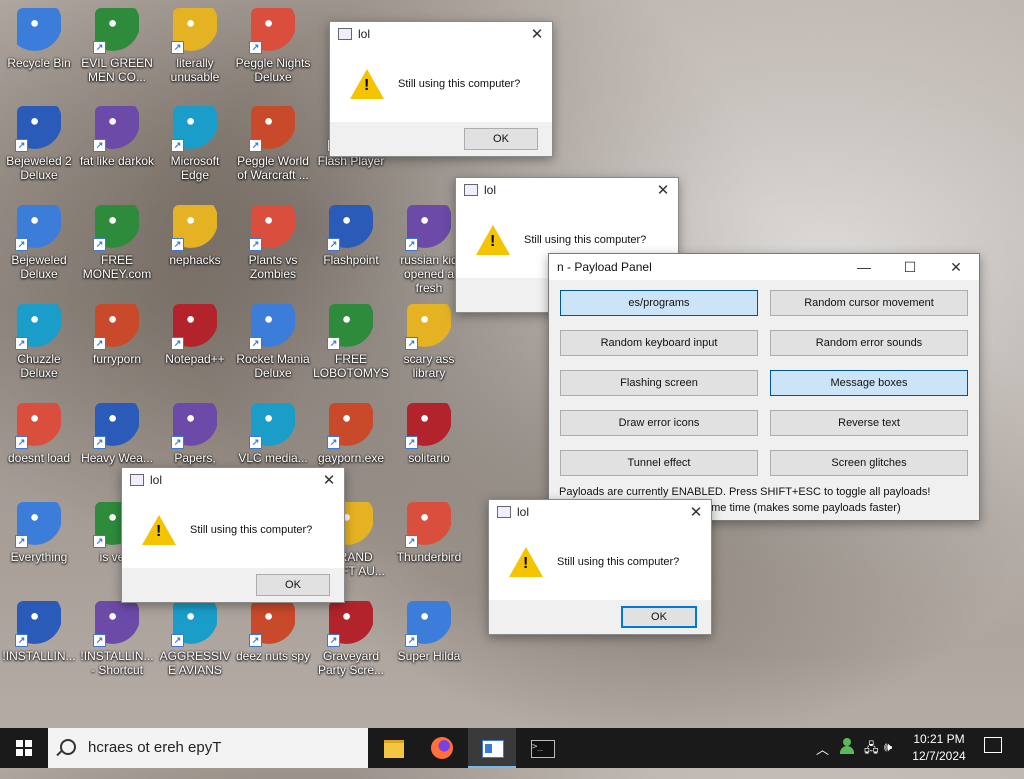 The width and height of the screenshot is (1024, 779). Describe the element at coordinates (117, 638) in the screenshot. I see `desktop-icon: ↗ !INSTALLIN... - Shortcut` at that location.